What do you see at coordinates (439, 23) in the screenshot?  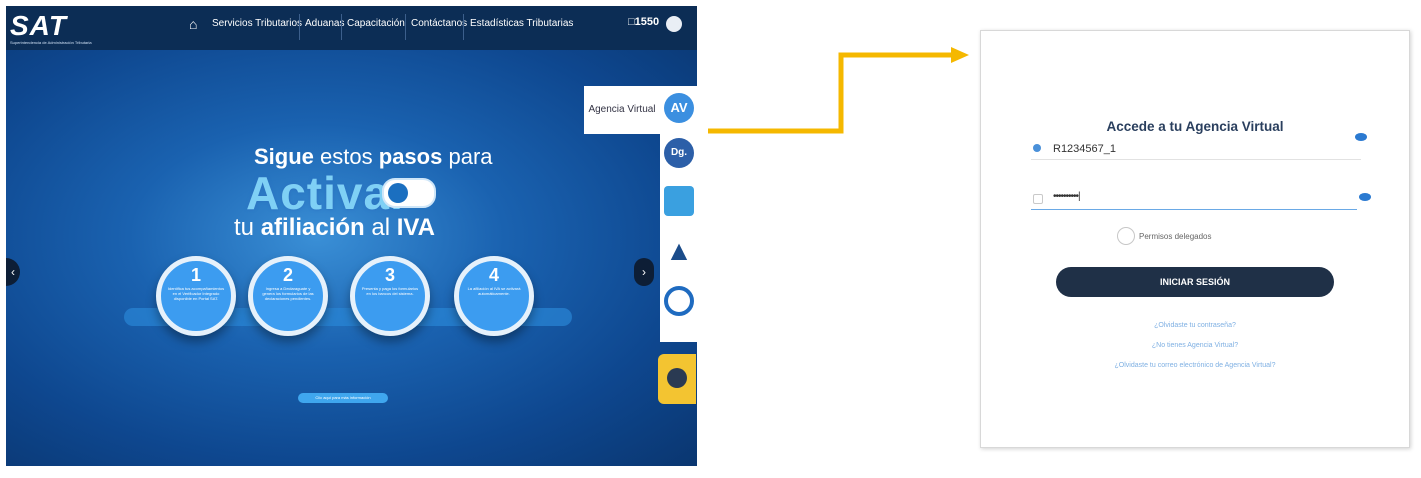 I see `nav-contactanos: Contáctanos` at bounding box center [439, 23].